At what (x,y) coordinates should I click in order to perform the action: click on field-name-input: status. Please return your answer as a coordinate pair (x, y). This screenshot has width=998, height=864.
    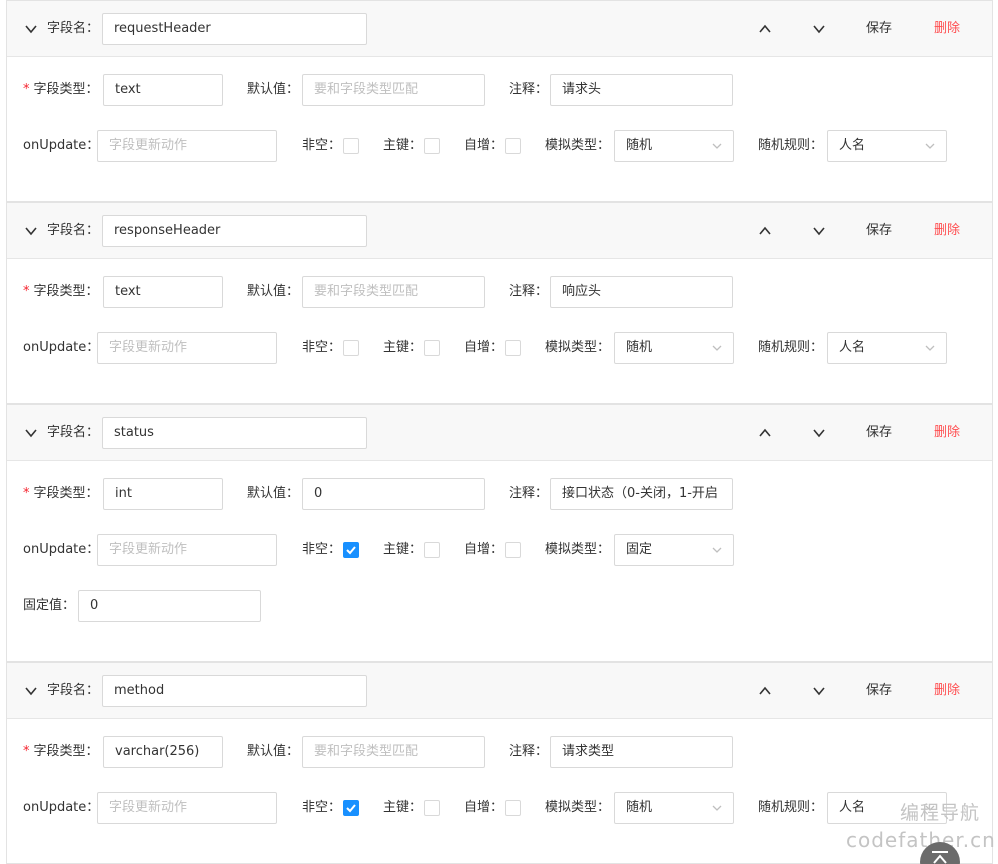
    Looking at the image, I should click on (234, 433).